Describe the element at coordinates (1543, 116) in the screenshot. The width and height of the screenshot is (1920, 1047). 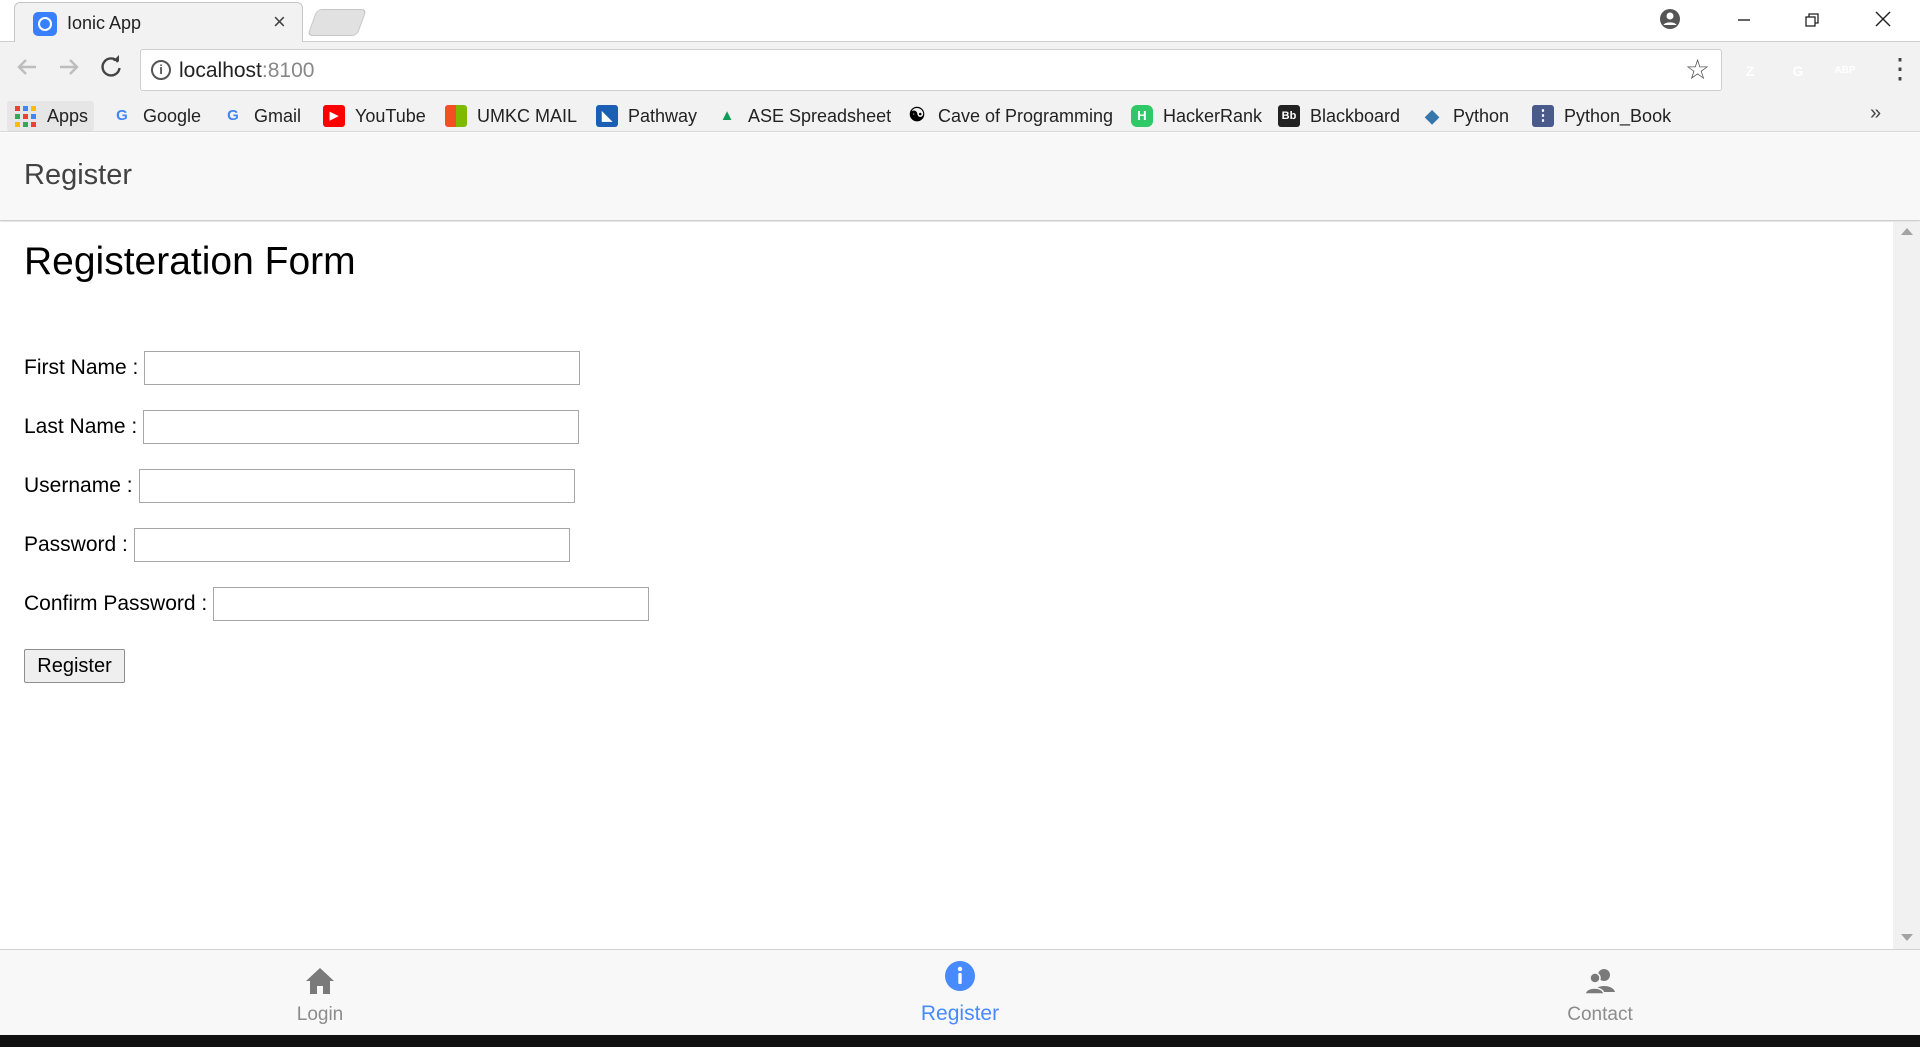
I see `book-icon: ⋮` at that location.